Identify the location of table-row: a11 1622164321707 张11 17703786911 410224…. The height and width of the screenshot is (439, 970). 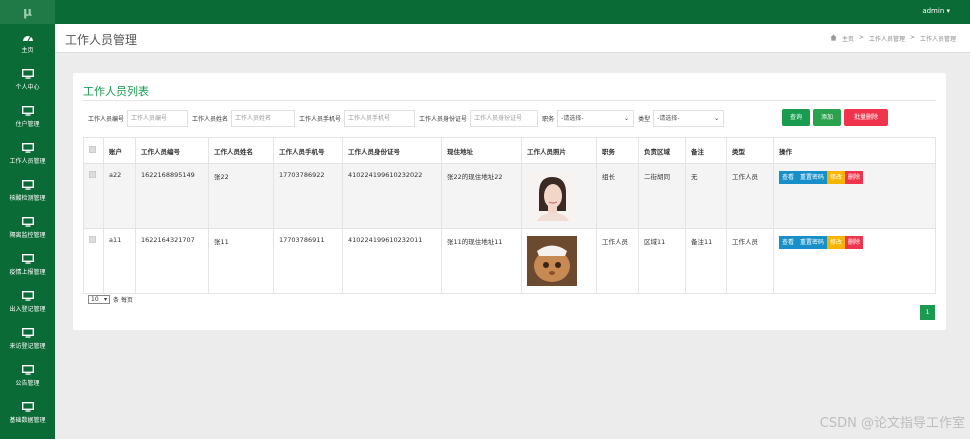
(509, 261).